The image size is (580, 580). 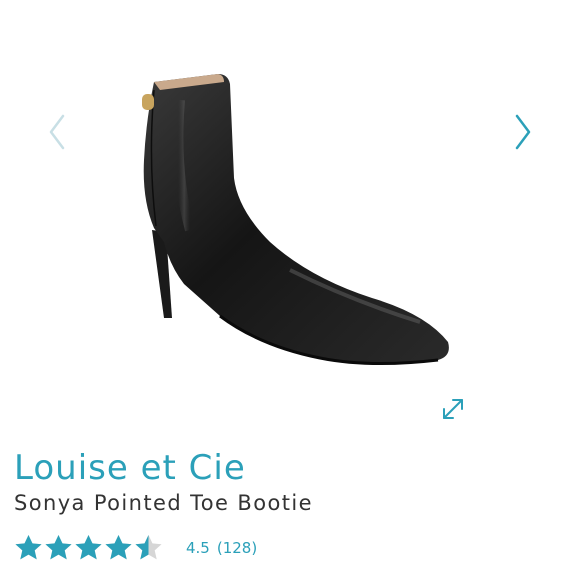 What do you see at coordinates (163, 503) in the screenshot?
I see `product-title: Sonya Pointed Toe Bootie` at bounding box center [163, 503].